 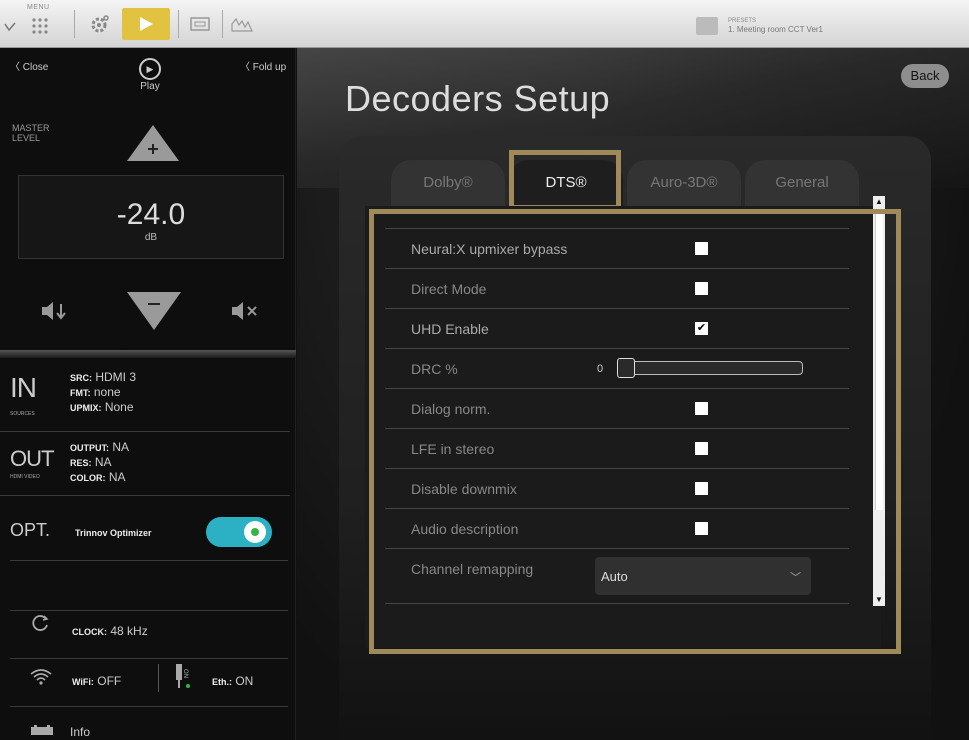 What do you see at coordinates (38, 7) in the screenshot?
I see `menu-label: MENU` at bounding box center [38, 7].